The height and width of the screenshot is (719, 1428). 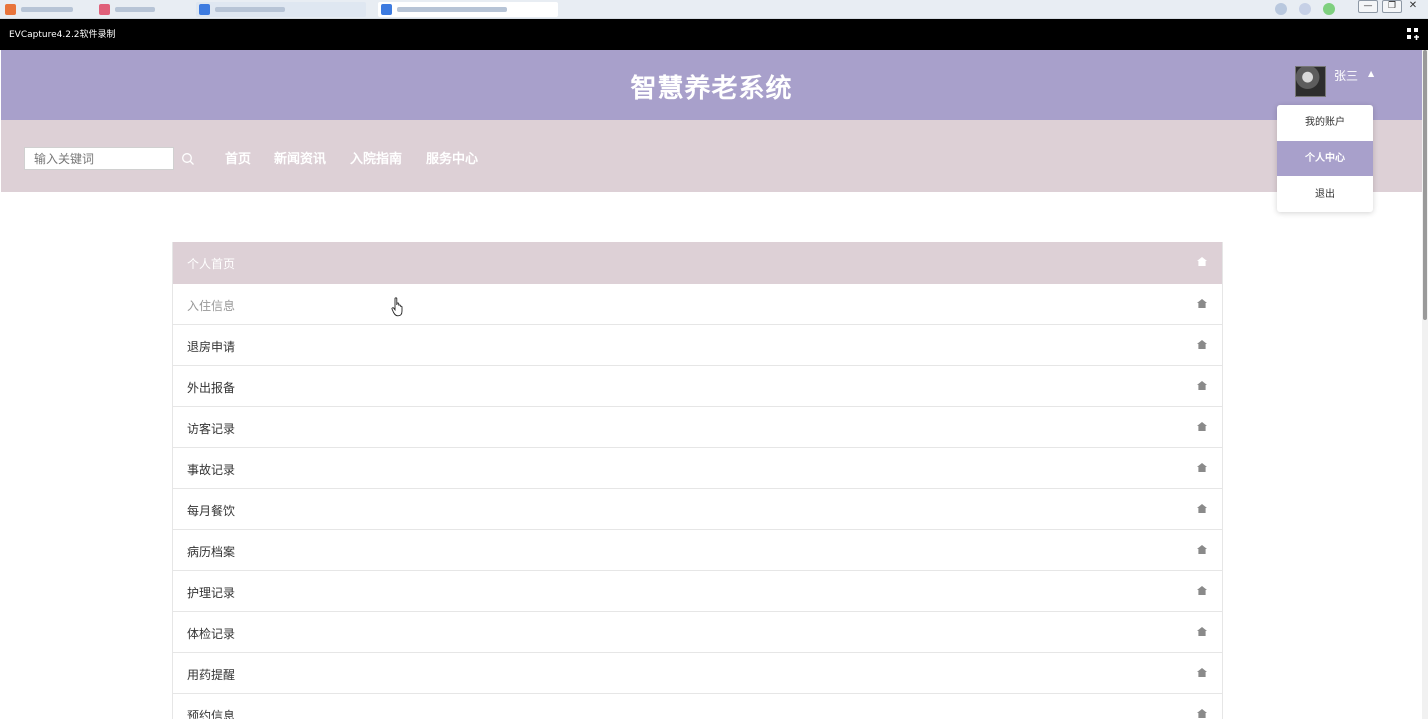 I want to click on menu-item-label: 病历档案, so click(x=211, y=552).